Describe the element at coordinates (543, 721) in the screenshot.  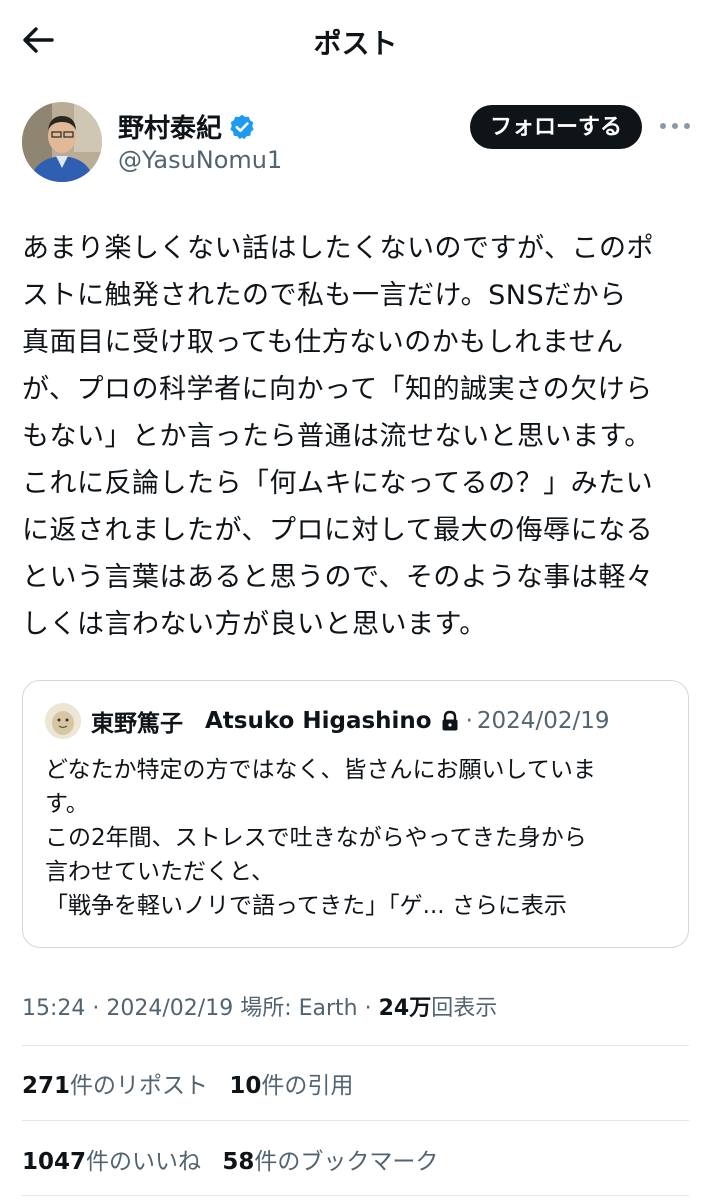
I see `quoted-date: 2024/02/19` at that location.